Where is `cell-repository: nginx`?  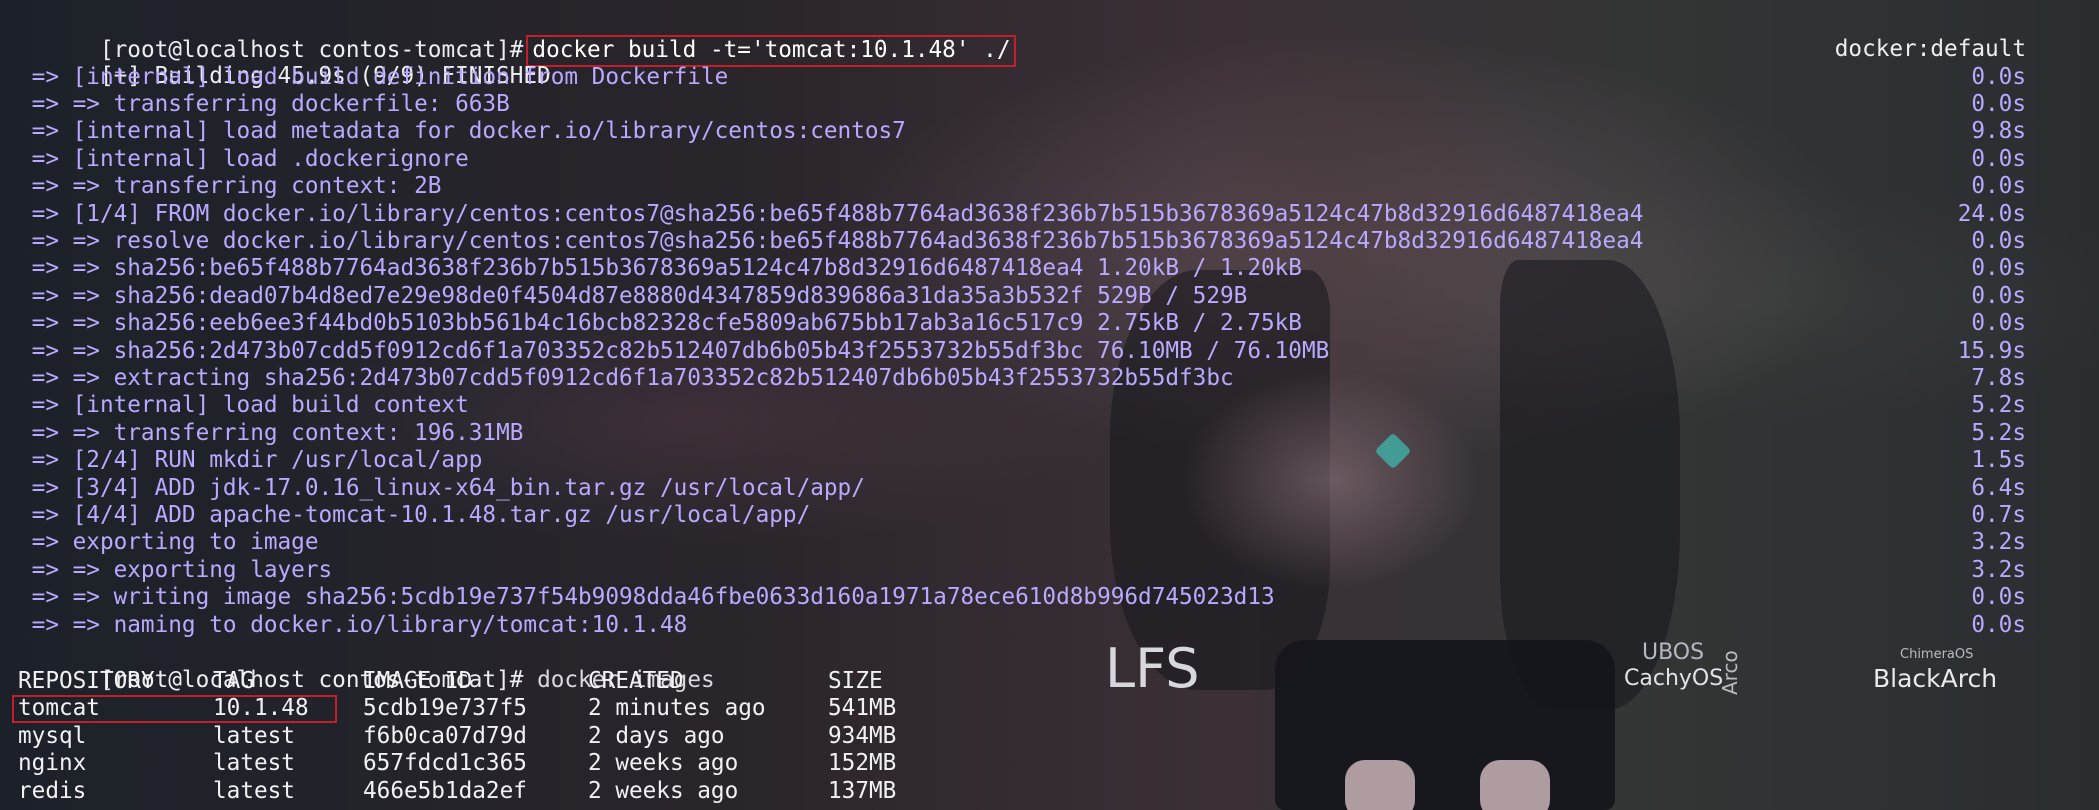
cell-repository: nginx is located at coordinates (52, 763).